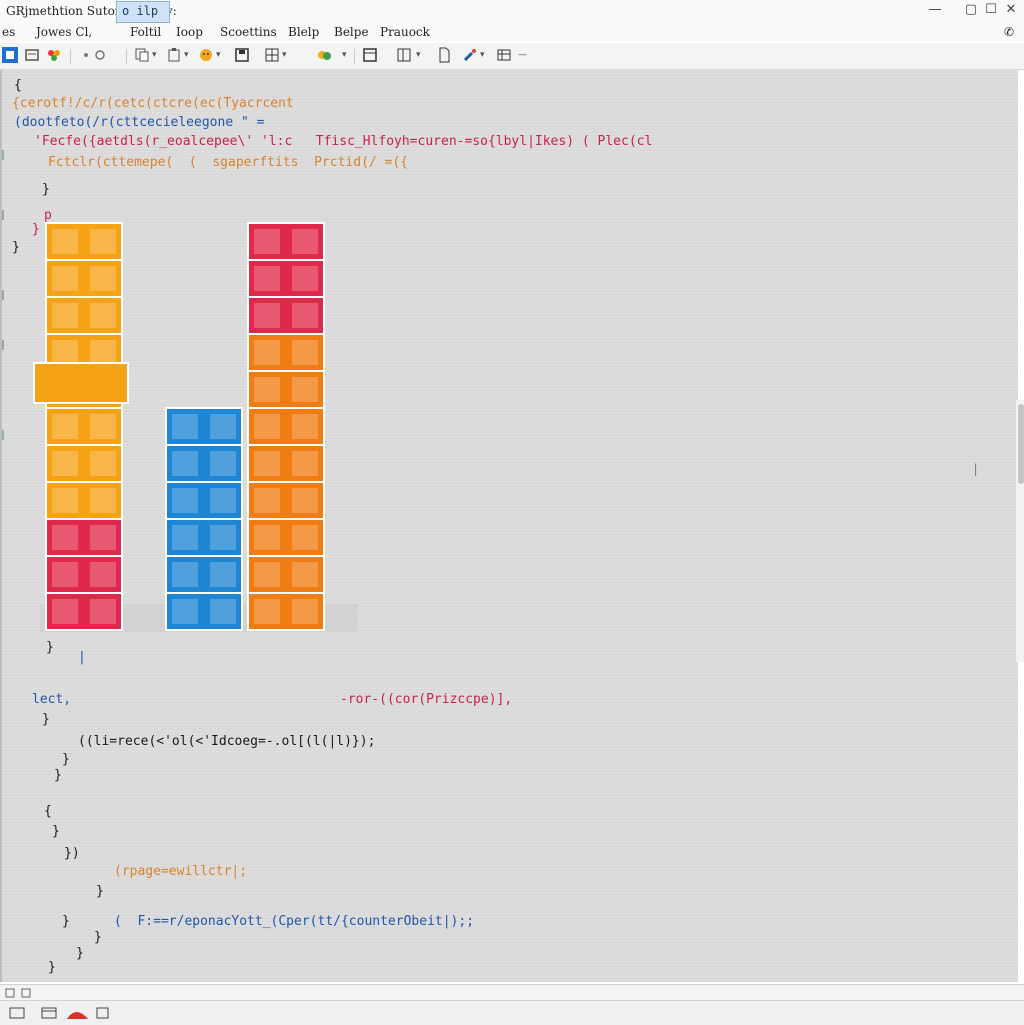 The height and width of the screenshot is (1025, 1024). What do you see at coordinates (1021, 444) in the screenshot?
I see `scrollbar-thumb` at bounding box center [1021, 444].